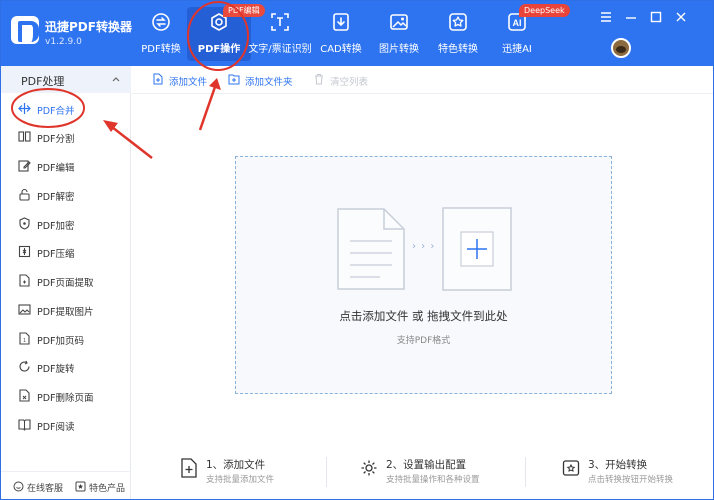 This screenshot has height=500, width=714. What do you see at coordinates (517, 23) in the screenshot?
I see `svg-text: AI` at bounding box center [517, 23].